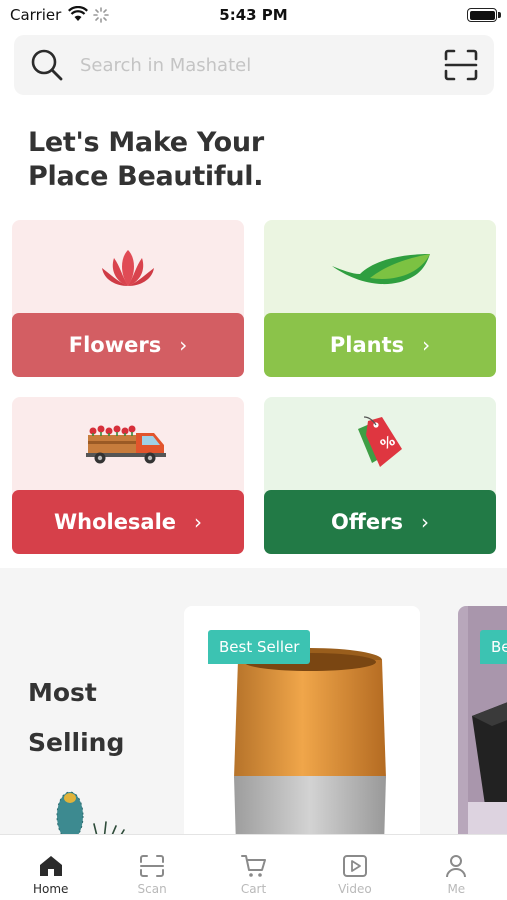 This screenshot has height=900, width=507. What do you see at coordinates (76, 742) in the screenshot?
I see `section-title-line-2: Selling` at bounding box center [76, 742].